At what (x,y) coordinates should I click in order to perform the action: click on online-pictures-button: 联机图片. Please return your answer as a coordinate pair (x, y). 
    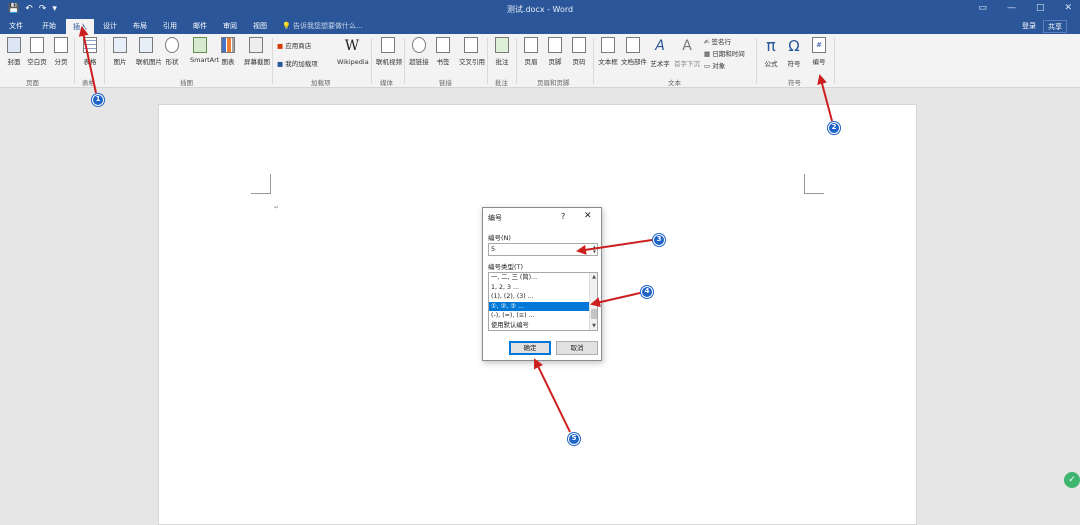
    Looking at the image, I should click on (149, 51).